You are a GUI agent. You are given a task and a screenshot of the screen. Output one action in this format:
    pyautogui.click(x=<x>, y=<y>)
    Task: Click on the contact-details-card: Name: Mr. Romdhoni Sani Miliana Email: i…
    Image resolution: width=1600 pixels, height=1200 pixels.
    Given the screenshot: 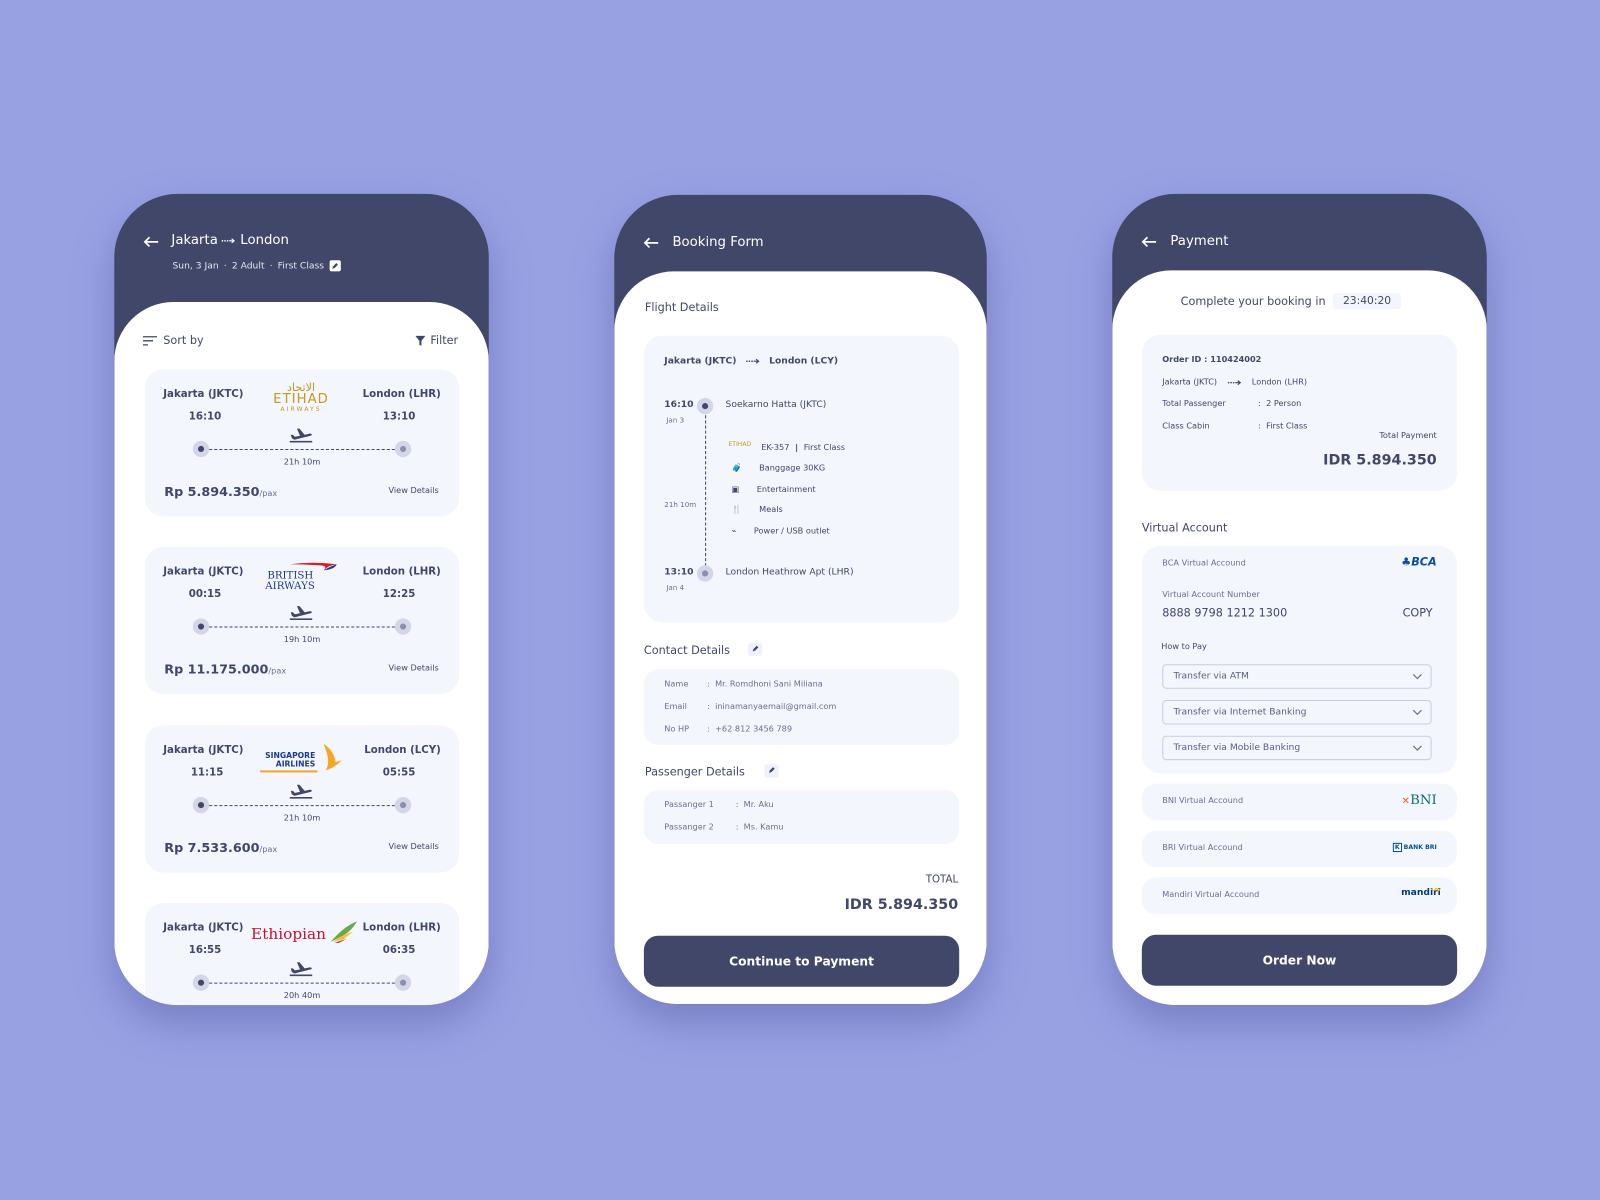 What is the action you would take?
    pyautogui.click(x=801, y=707)
    